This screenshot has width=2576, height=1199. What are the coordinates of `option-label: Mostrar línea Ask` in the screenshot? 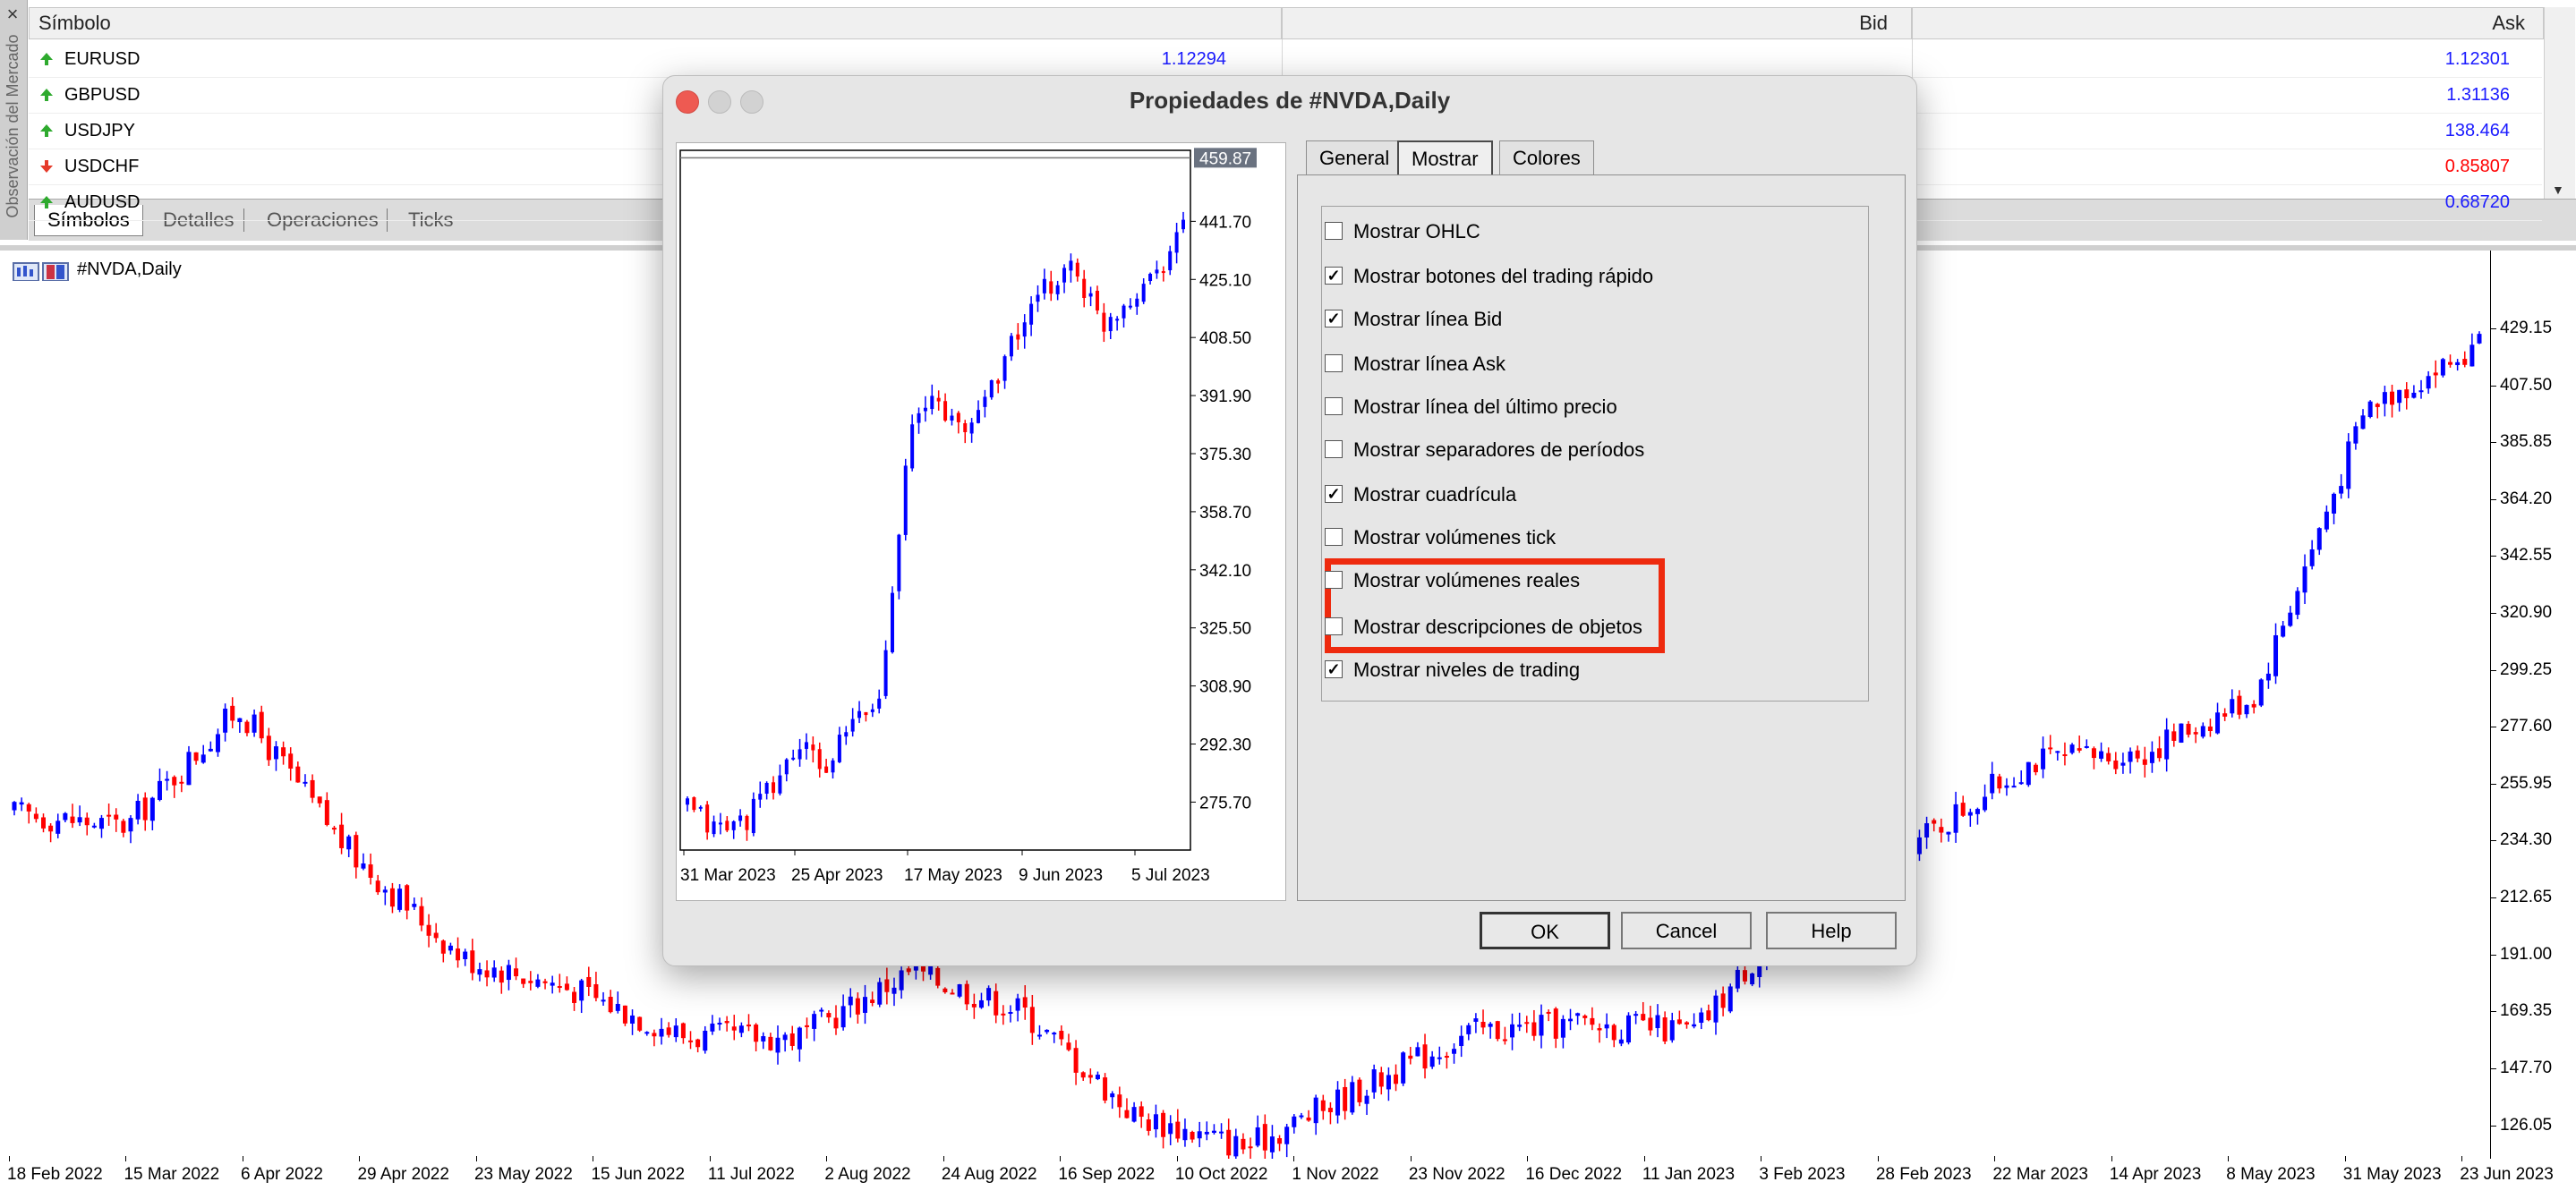 It's located at (1429, 364).